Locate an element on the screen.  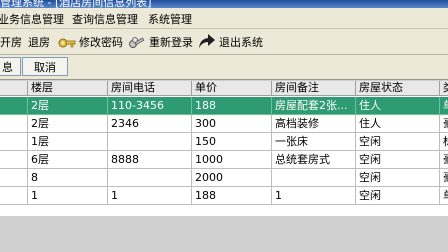
info-button-label: 息 is located at coordinates (7, 67).